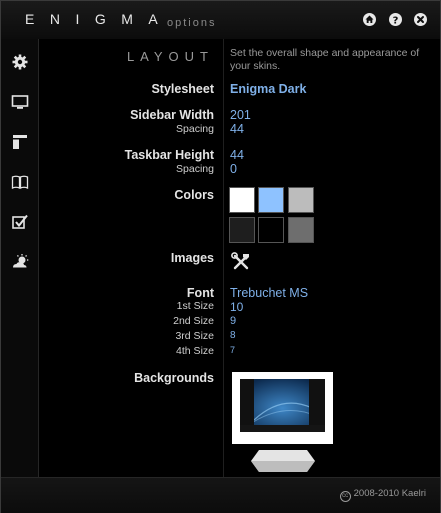 The image size is (441, 513). What do you see at coordinates (195, 351) in the screenshot?
I see `size4-label: 4th Size` at bounding box center [195, 351].